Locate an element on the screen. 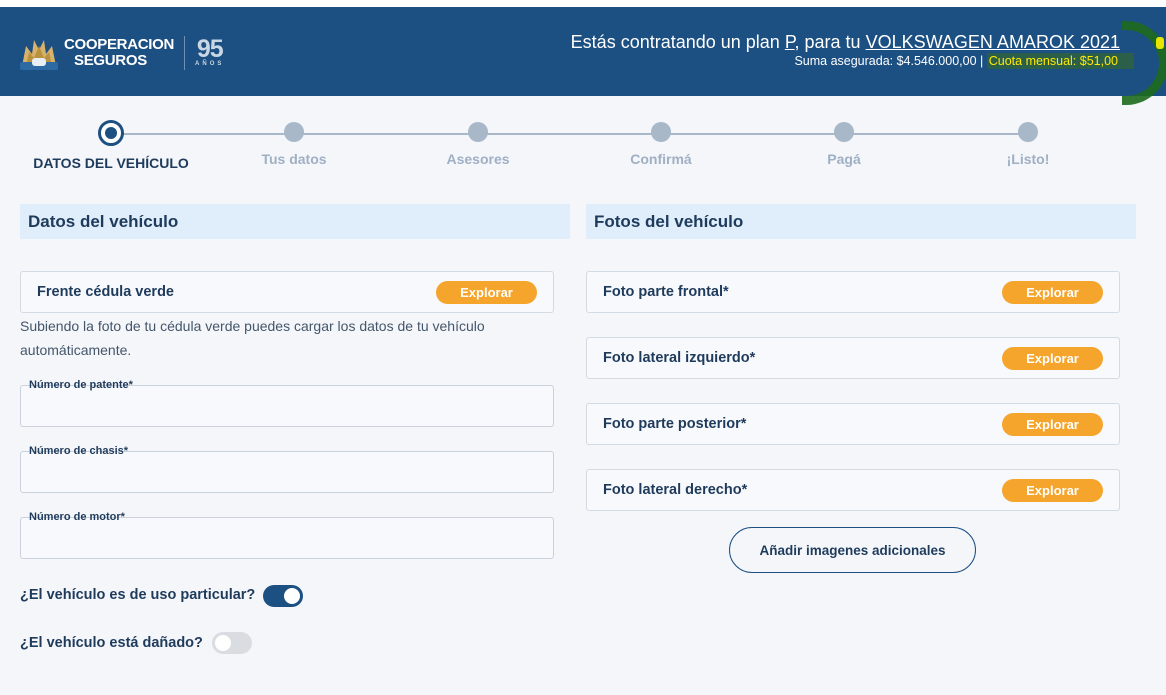 The height and width of the screenshot is (695, 1166). step-vehicle-data: DATOS DEL VEHÍCULO is located at coordinates (111, 145).